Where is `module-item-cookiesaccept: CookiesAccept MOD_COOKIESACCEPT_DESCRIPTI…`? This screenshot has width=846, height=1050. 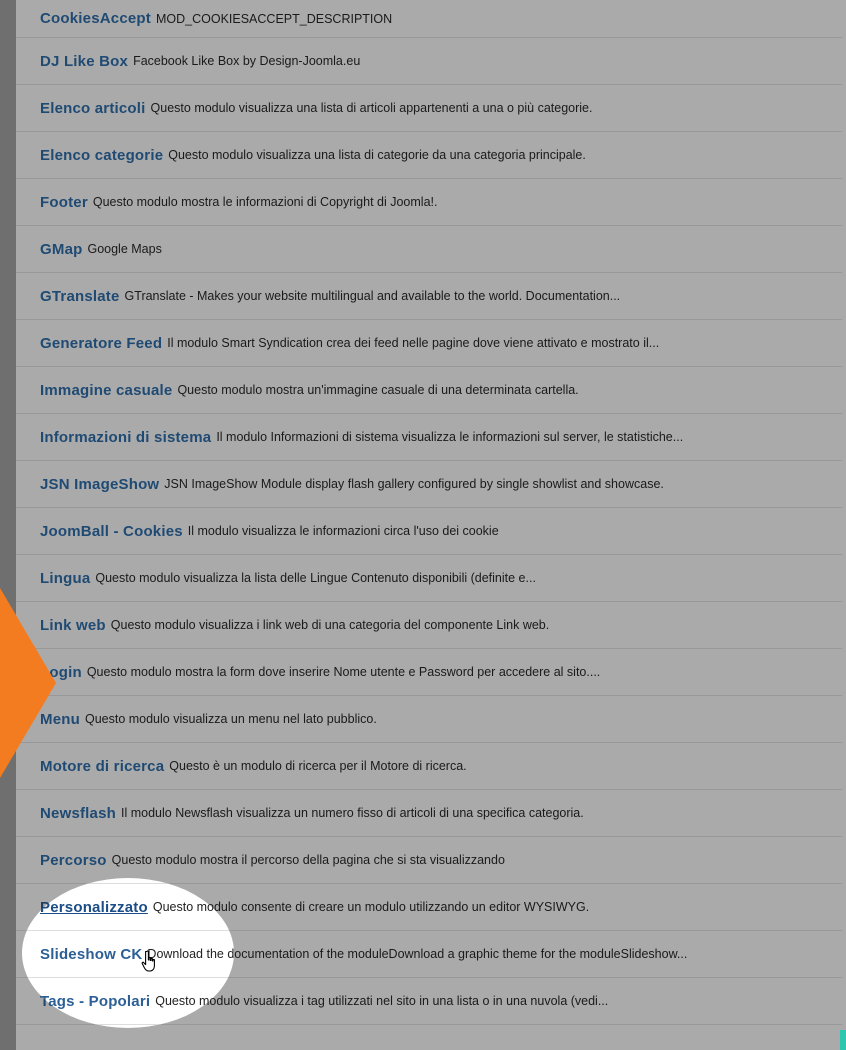 module-item-cookiesaccept: CookiesAccept MOD_COOKIESACCEPT_DESCRIPTI… is located at coordinates (429, 19).